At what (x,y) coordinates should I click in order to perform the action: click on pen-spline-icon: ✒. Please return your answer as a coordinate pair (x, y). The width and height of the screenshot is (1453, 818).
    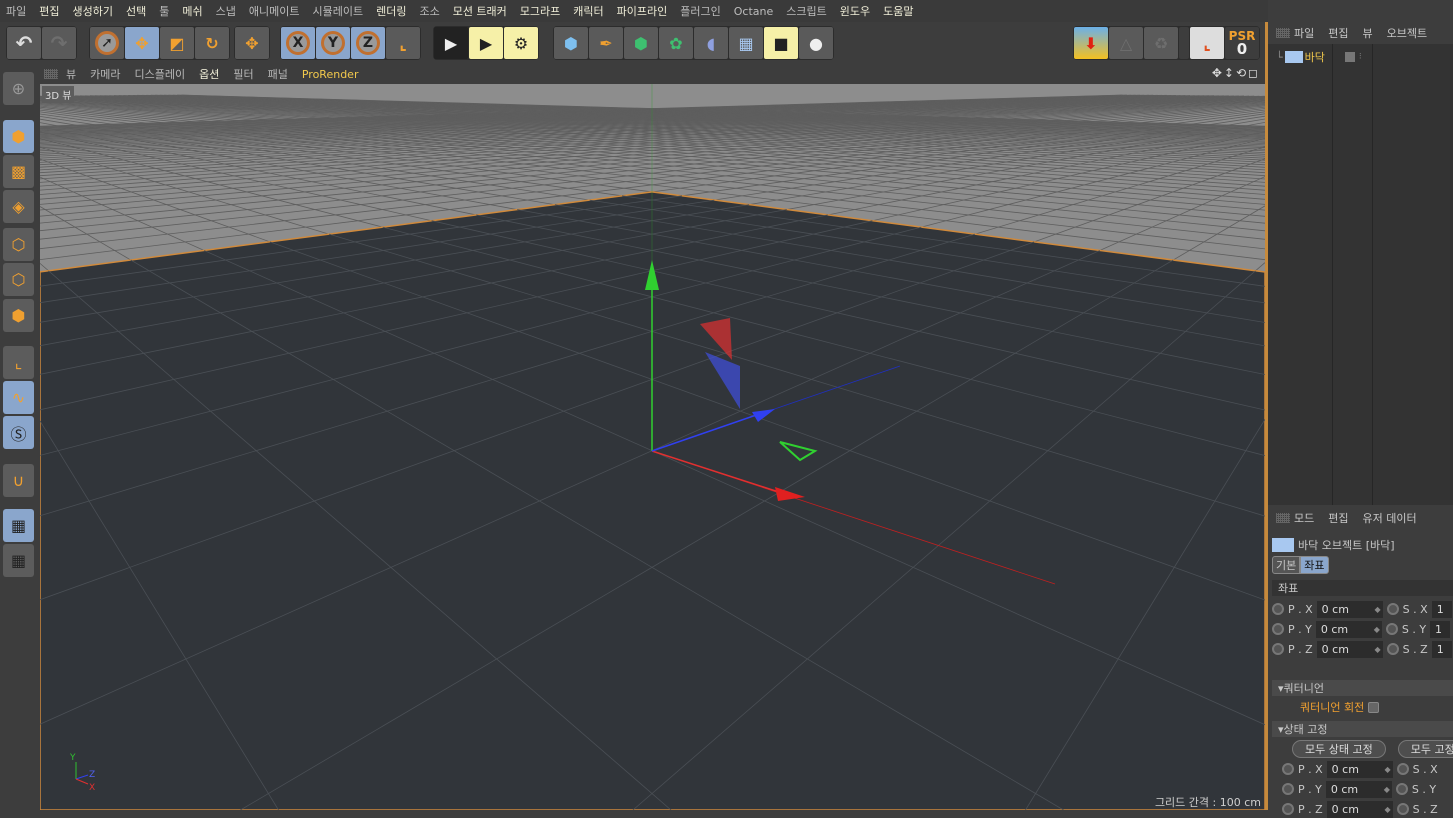
    Looking at the image, I should click on (606, 43).